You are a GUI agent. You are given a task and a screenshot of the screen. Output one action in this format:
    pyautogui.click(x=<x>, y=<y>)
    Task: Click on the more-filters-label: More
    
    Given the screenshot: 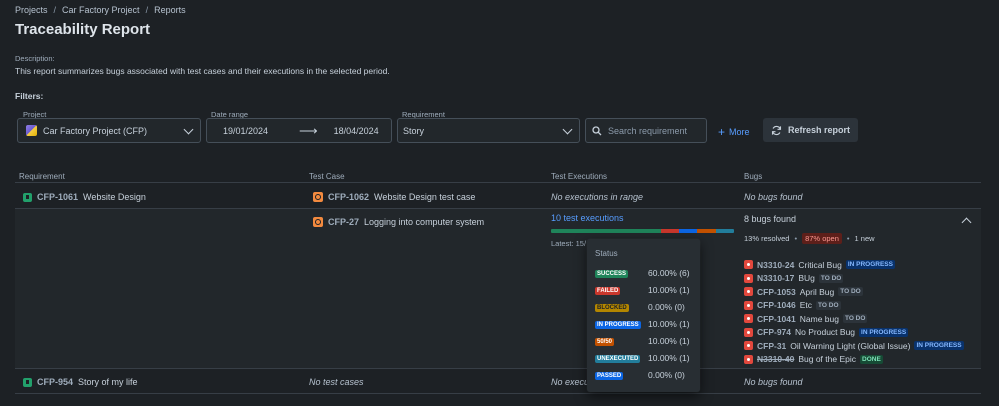 What is the action you would take?
    pyautogui.click(x=739, y=132)
    